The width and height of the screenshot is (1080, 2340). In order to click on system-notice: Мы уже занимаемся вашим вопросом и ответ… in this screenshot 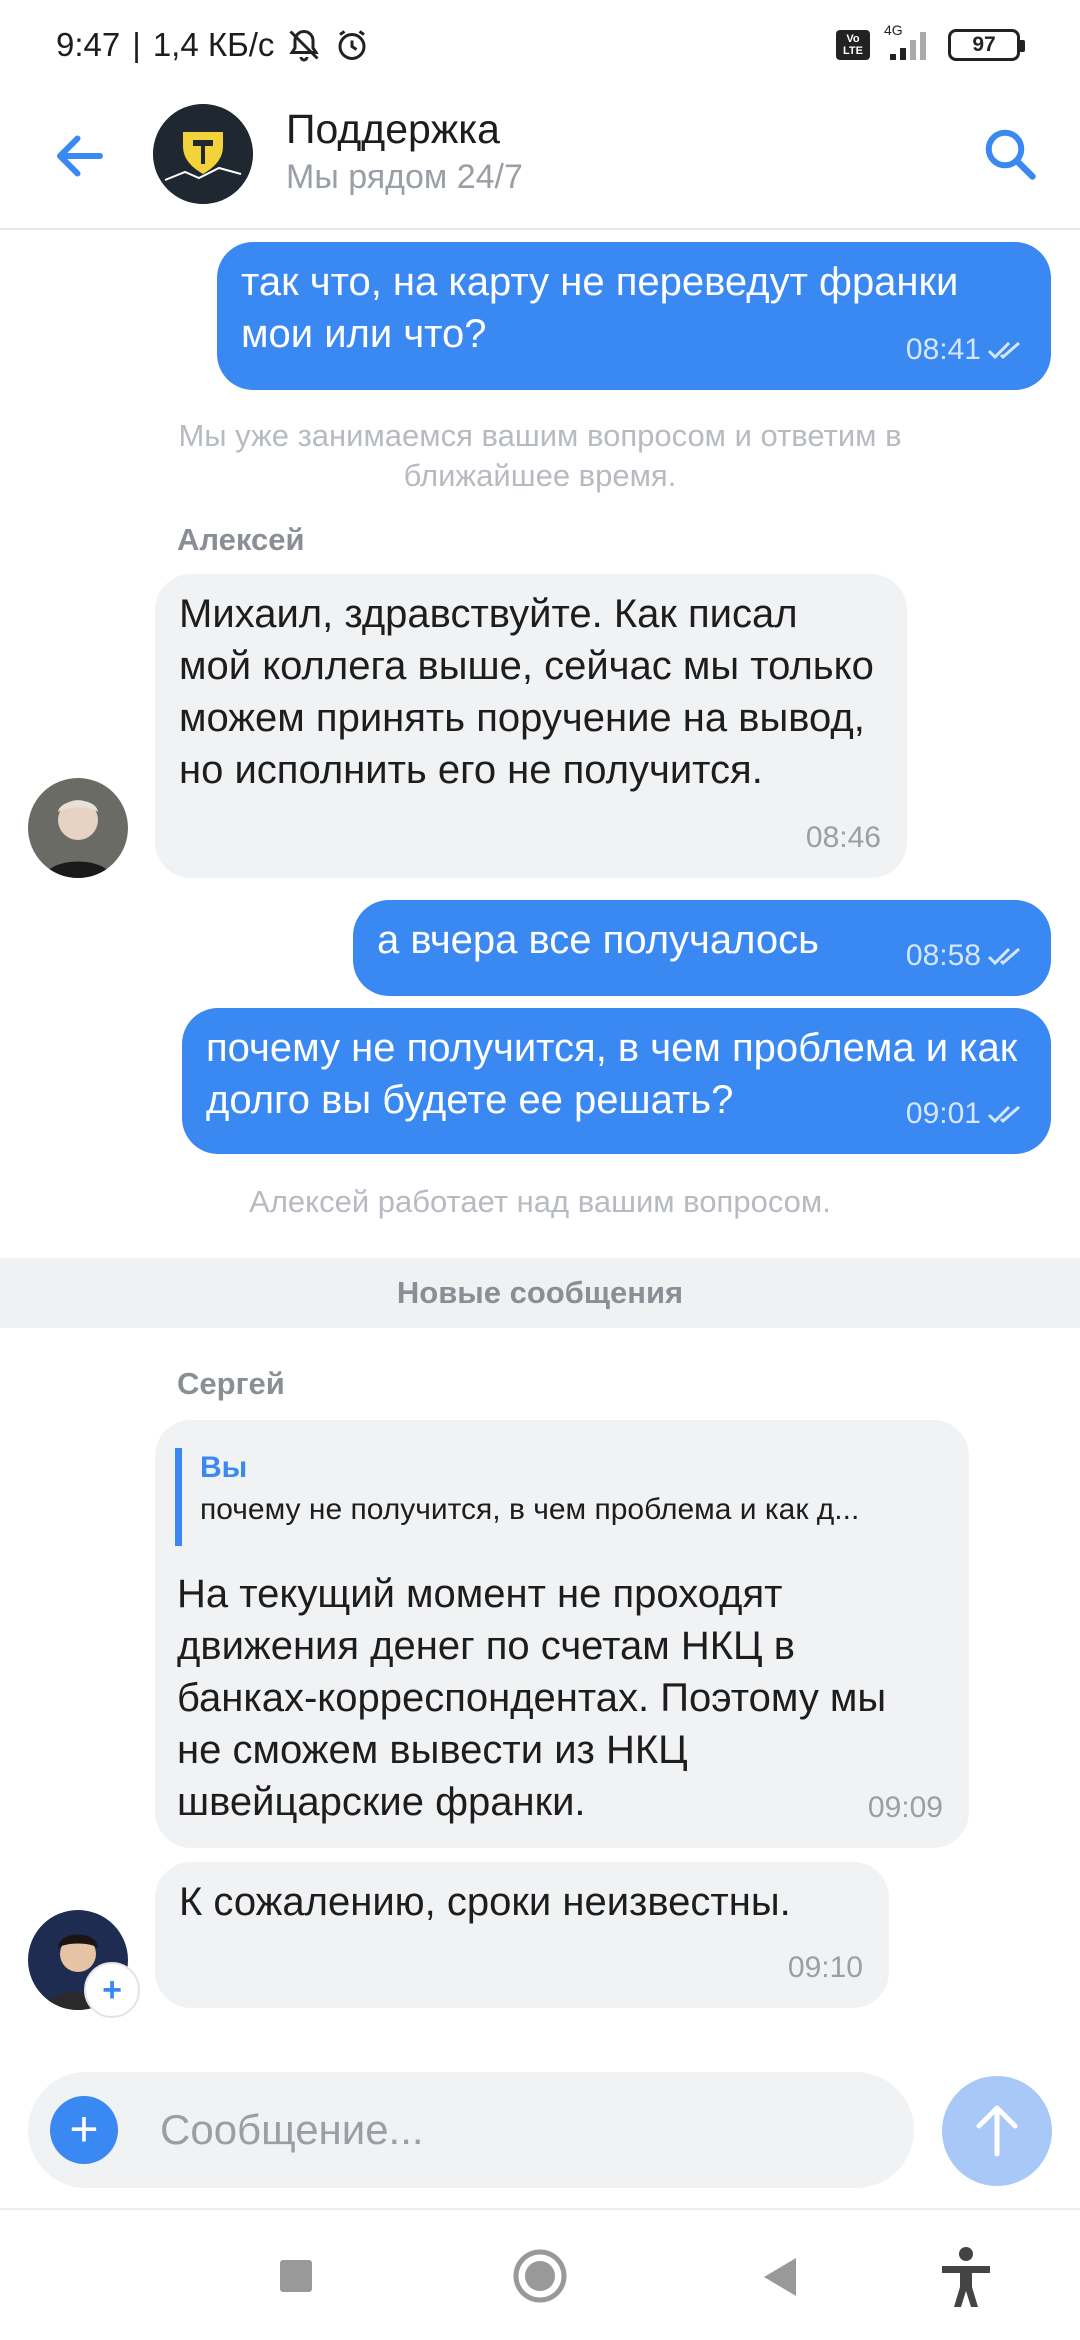, I will do `click(540, 455)`.